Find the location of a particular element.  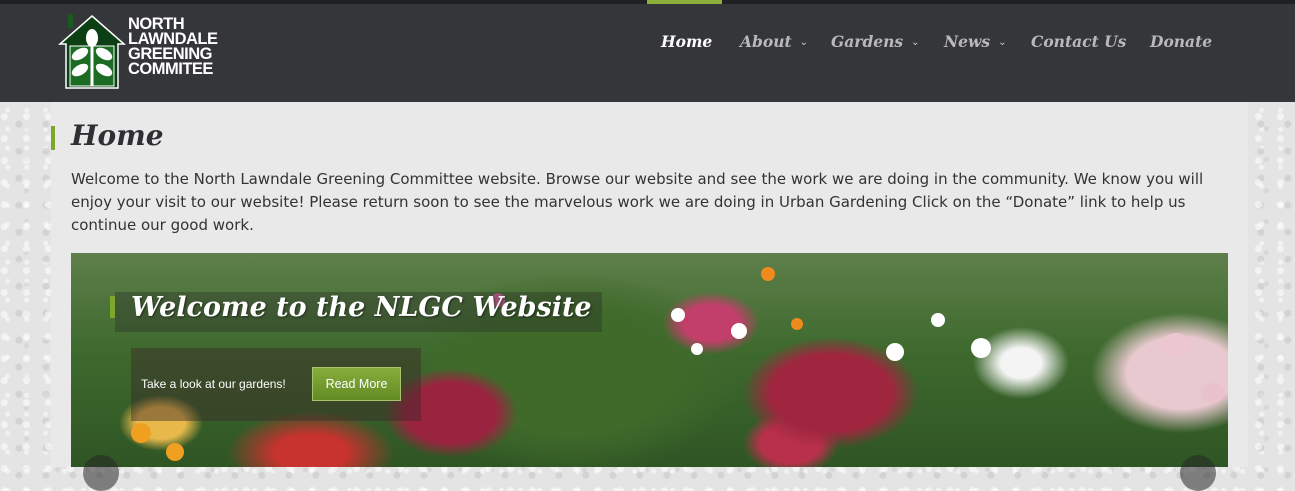

nav-item-gardens: Gardens ⌄ is located at coordinates (875, 41).